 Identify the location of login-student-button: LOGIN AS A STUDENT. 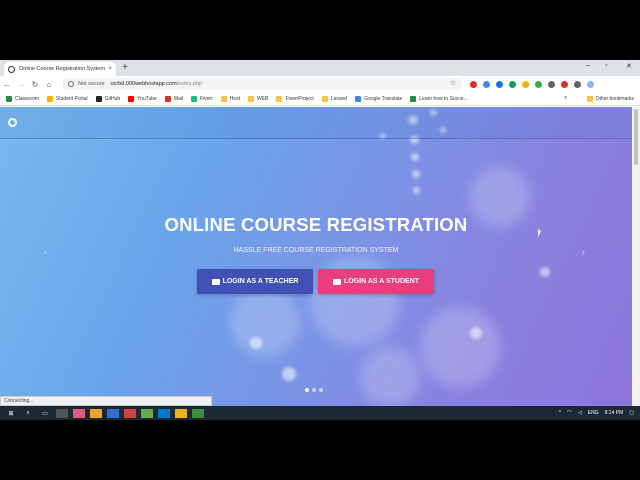
(376, 281).